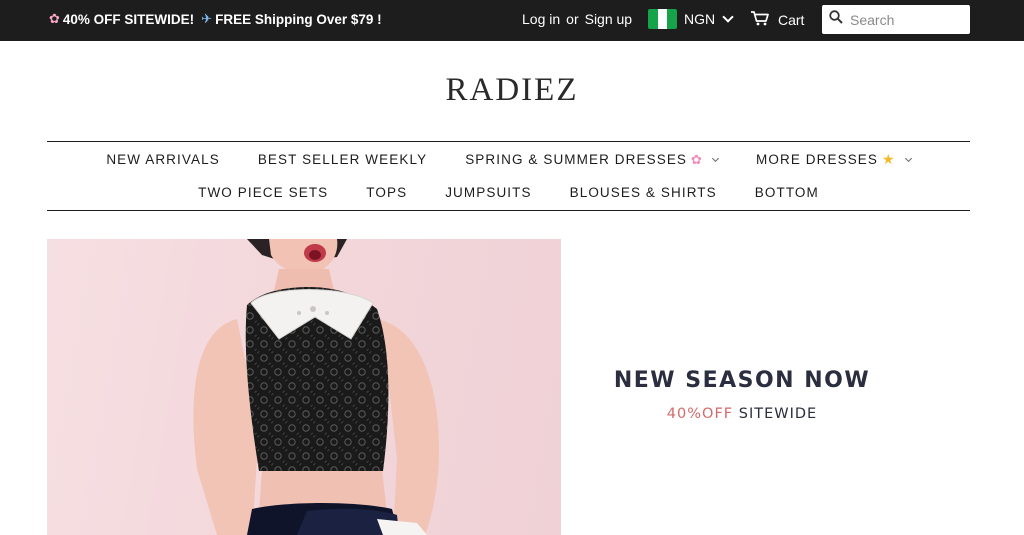  I want to click on account-links: Log in or Sign up, so click(577, 19).